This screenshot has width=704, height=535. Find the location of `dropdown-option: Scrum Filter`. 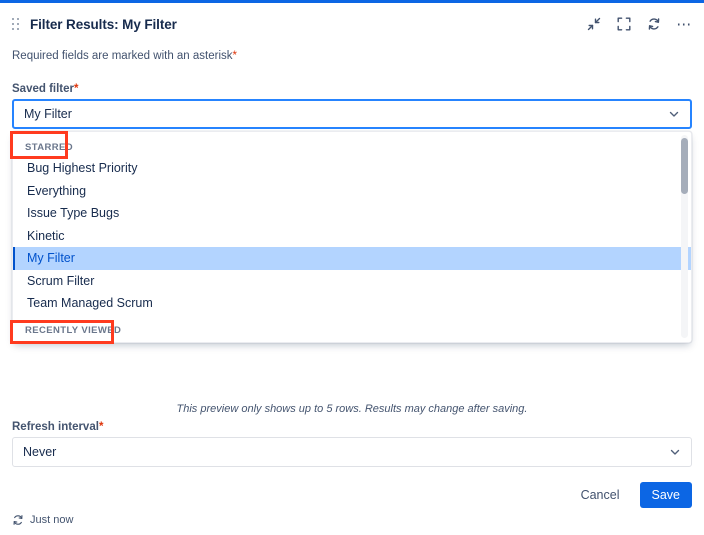

dropdown-option: Scrum Filter is located at coordinates (352, 281).